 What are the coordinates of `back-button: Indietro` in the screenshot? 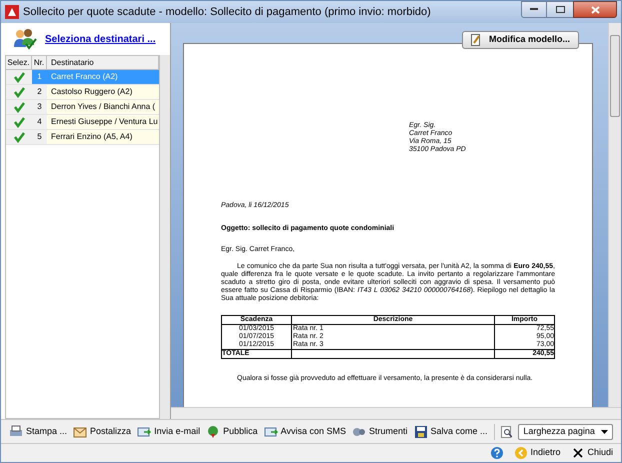 It's located at (537, 453).